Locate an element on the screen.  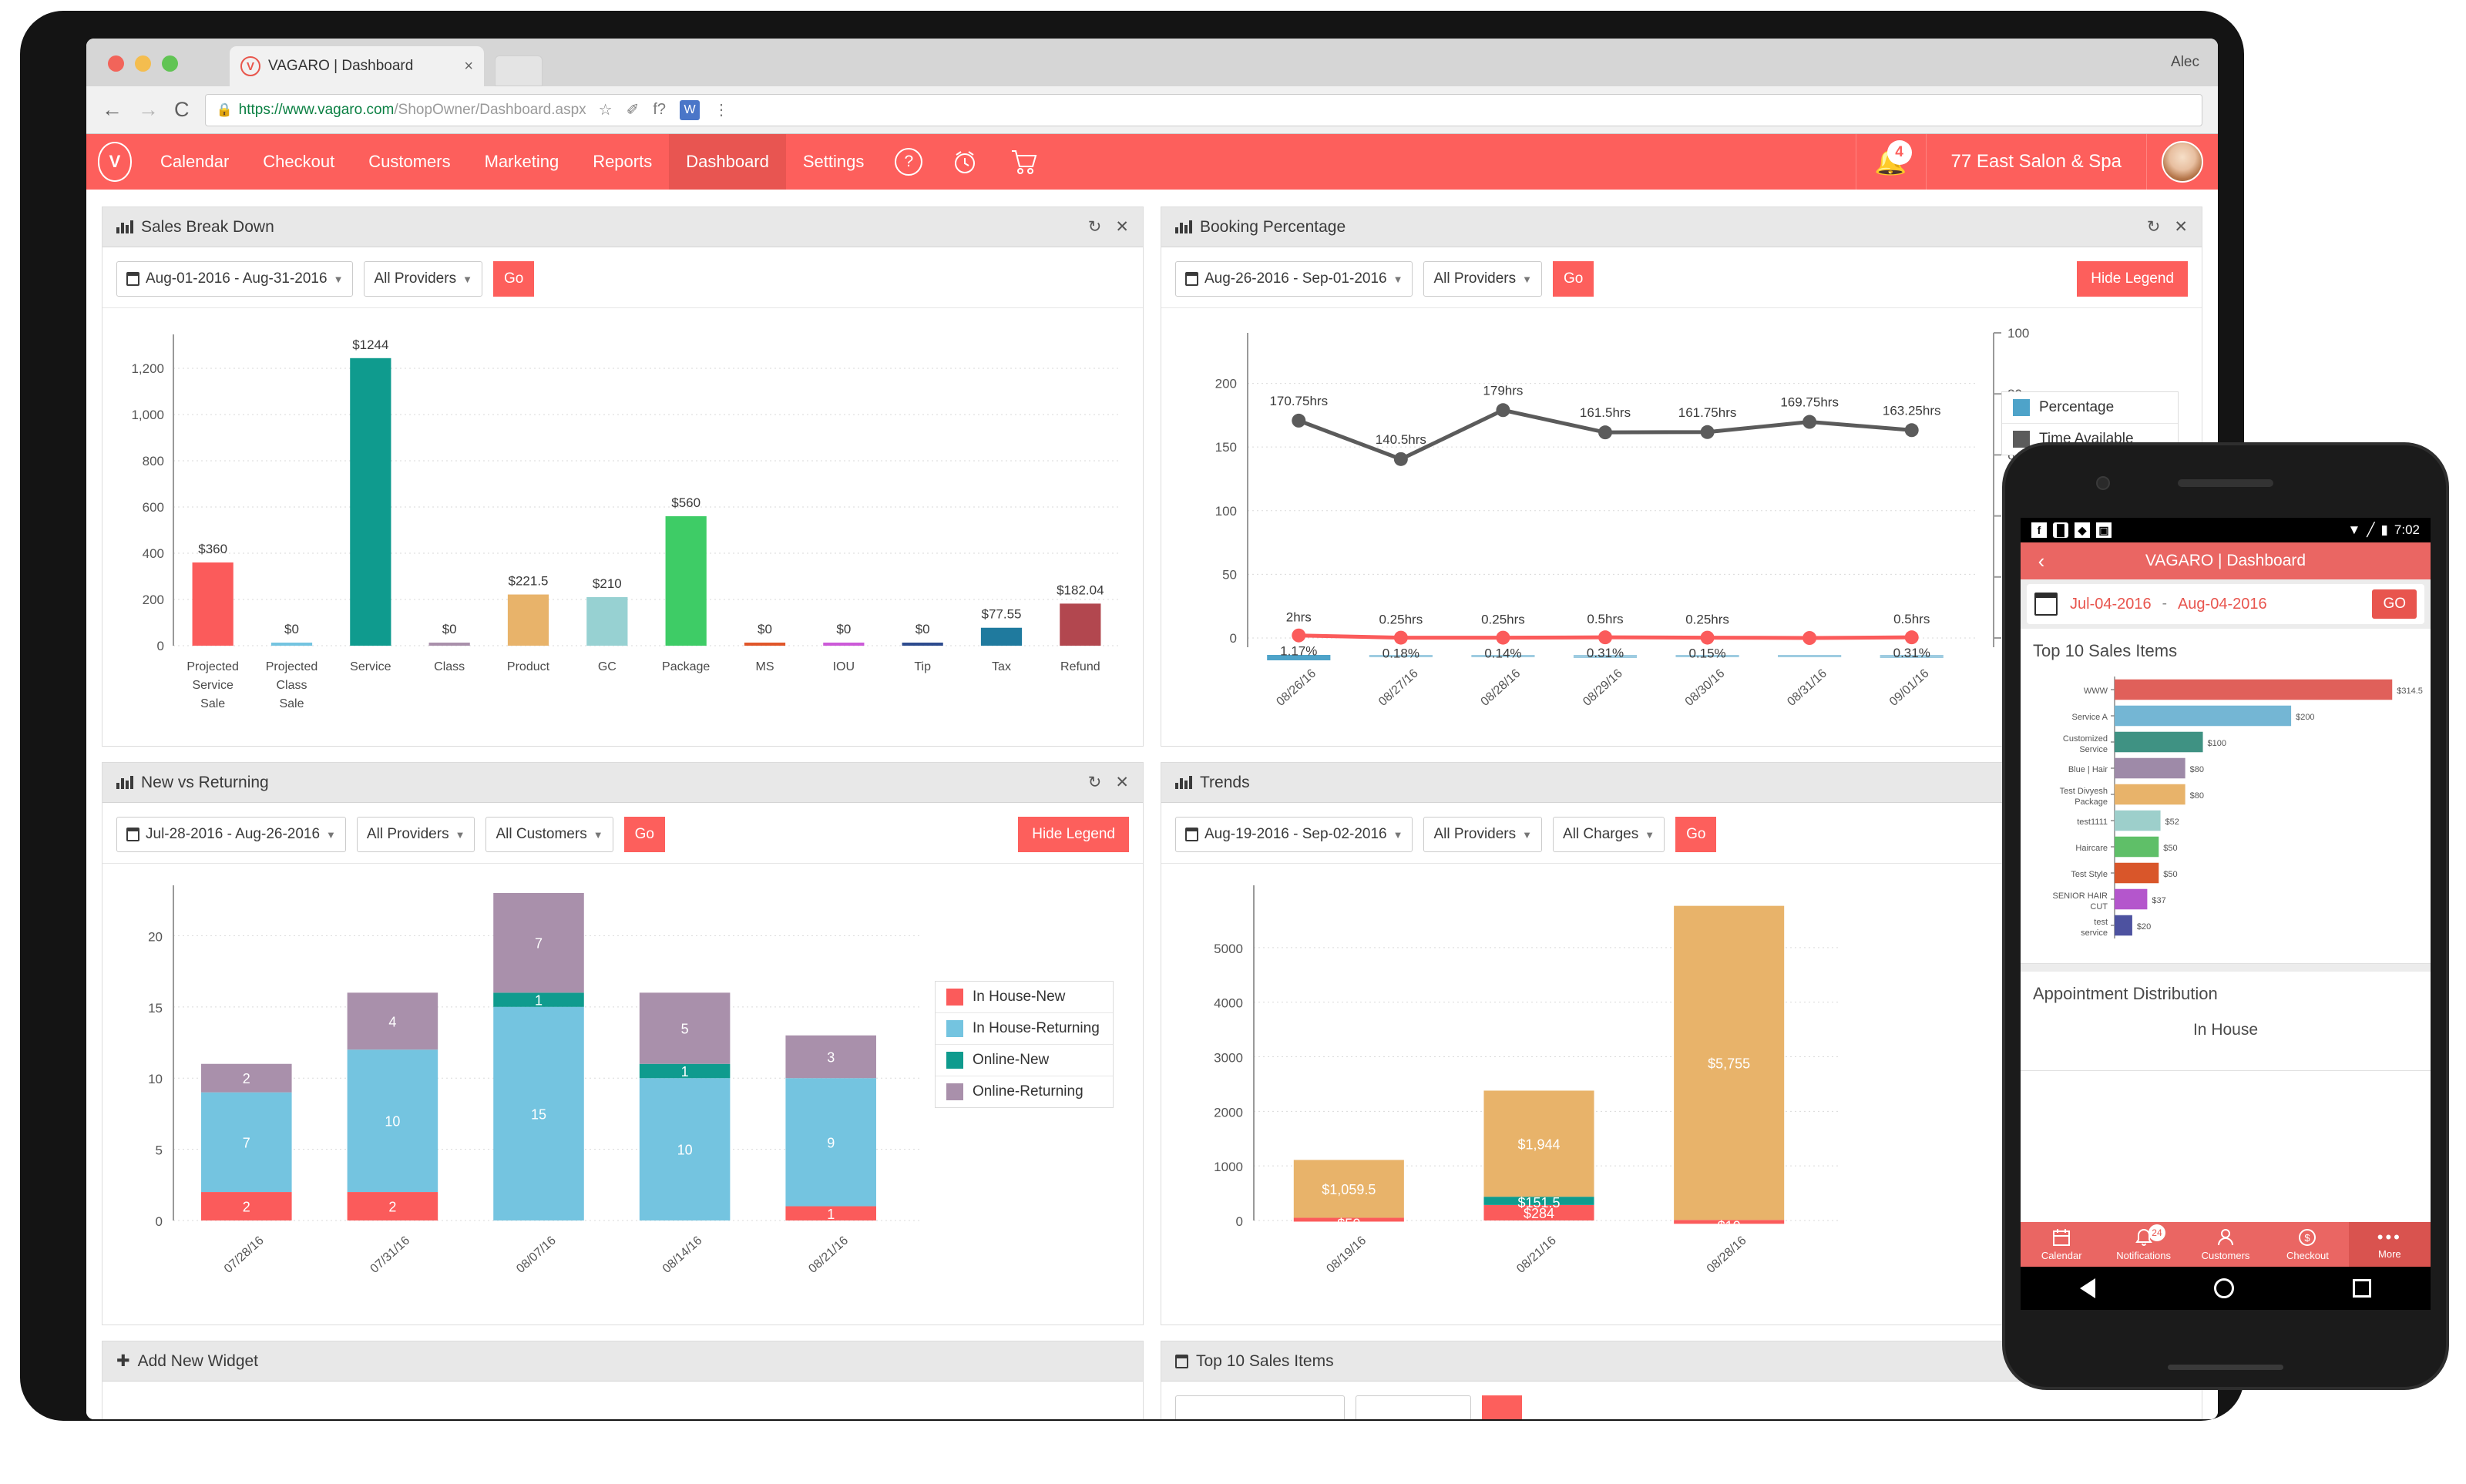
browser-tab: V VAGARO | Dashboard × is located at coordinates (357, 66).